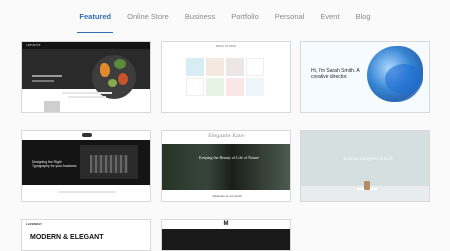  Describe the element at coordinates (245, 20) in the screenshot. I see `tab-portfolio: Portfolio` at that location.